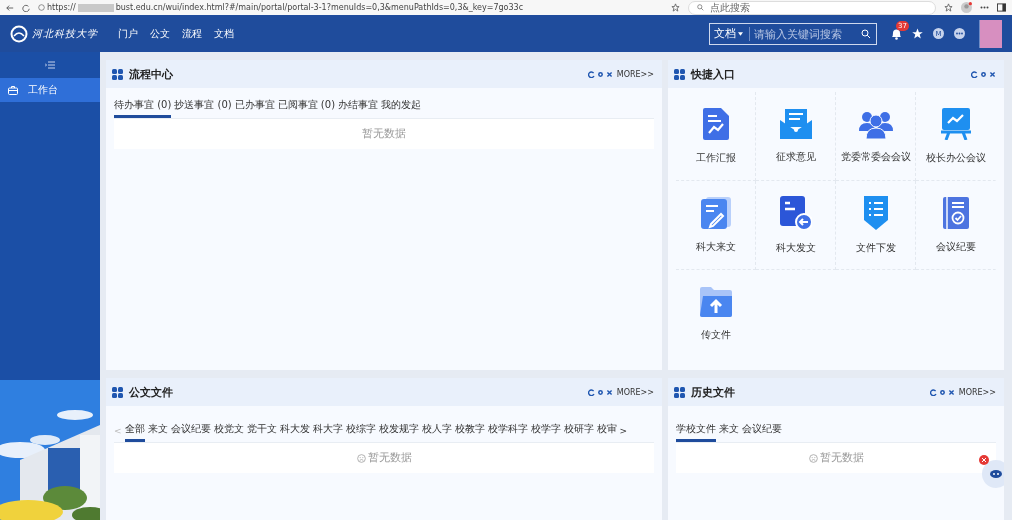 This screenshot has width=1012, height=520. Describe the element at coordinates (436, 431) in the screenshot. I see `tab: 校人字` at that location.